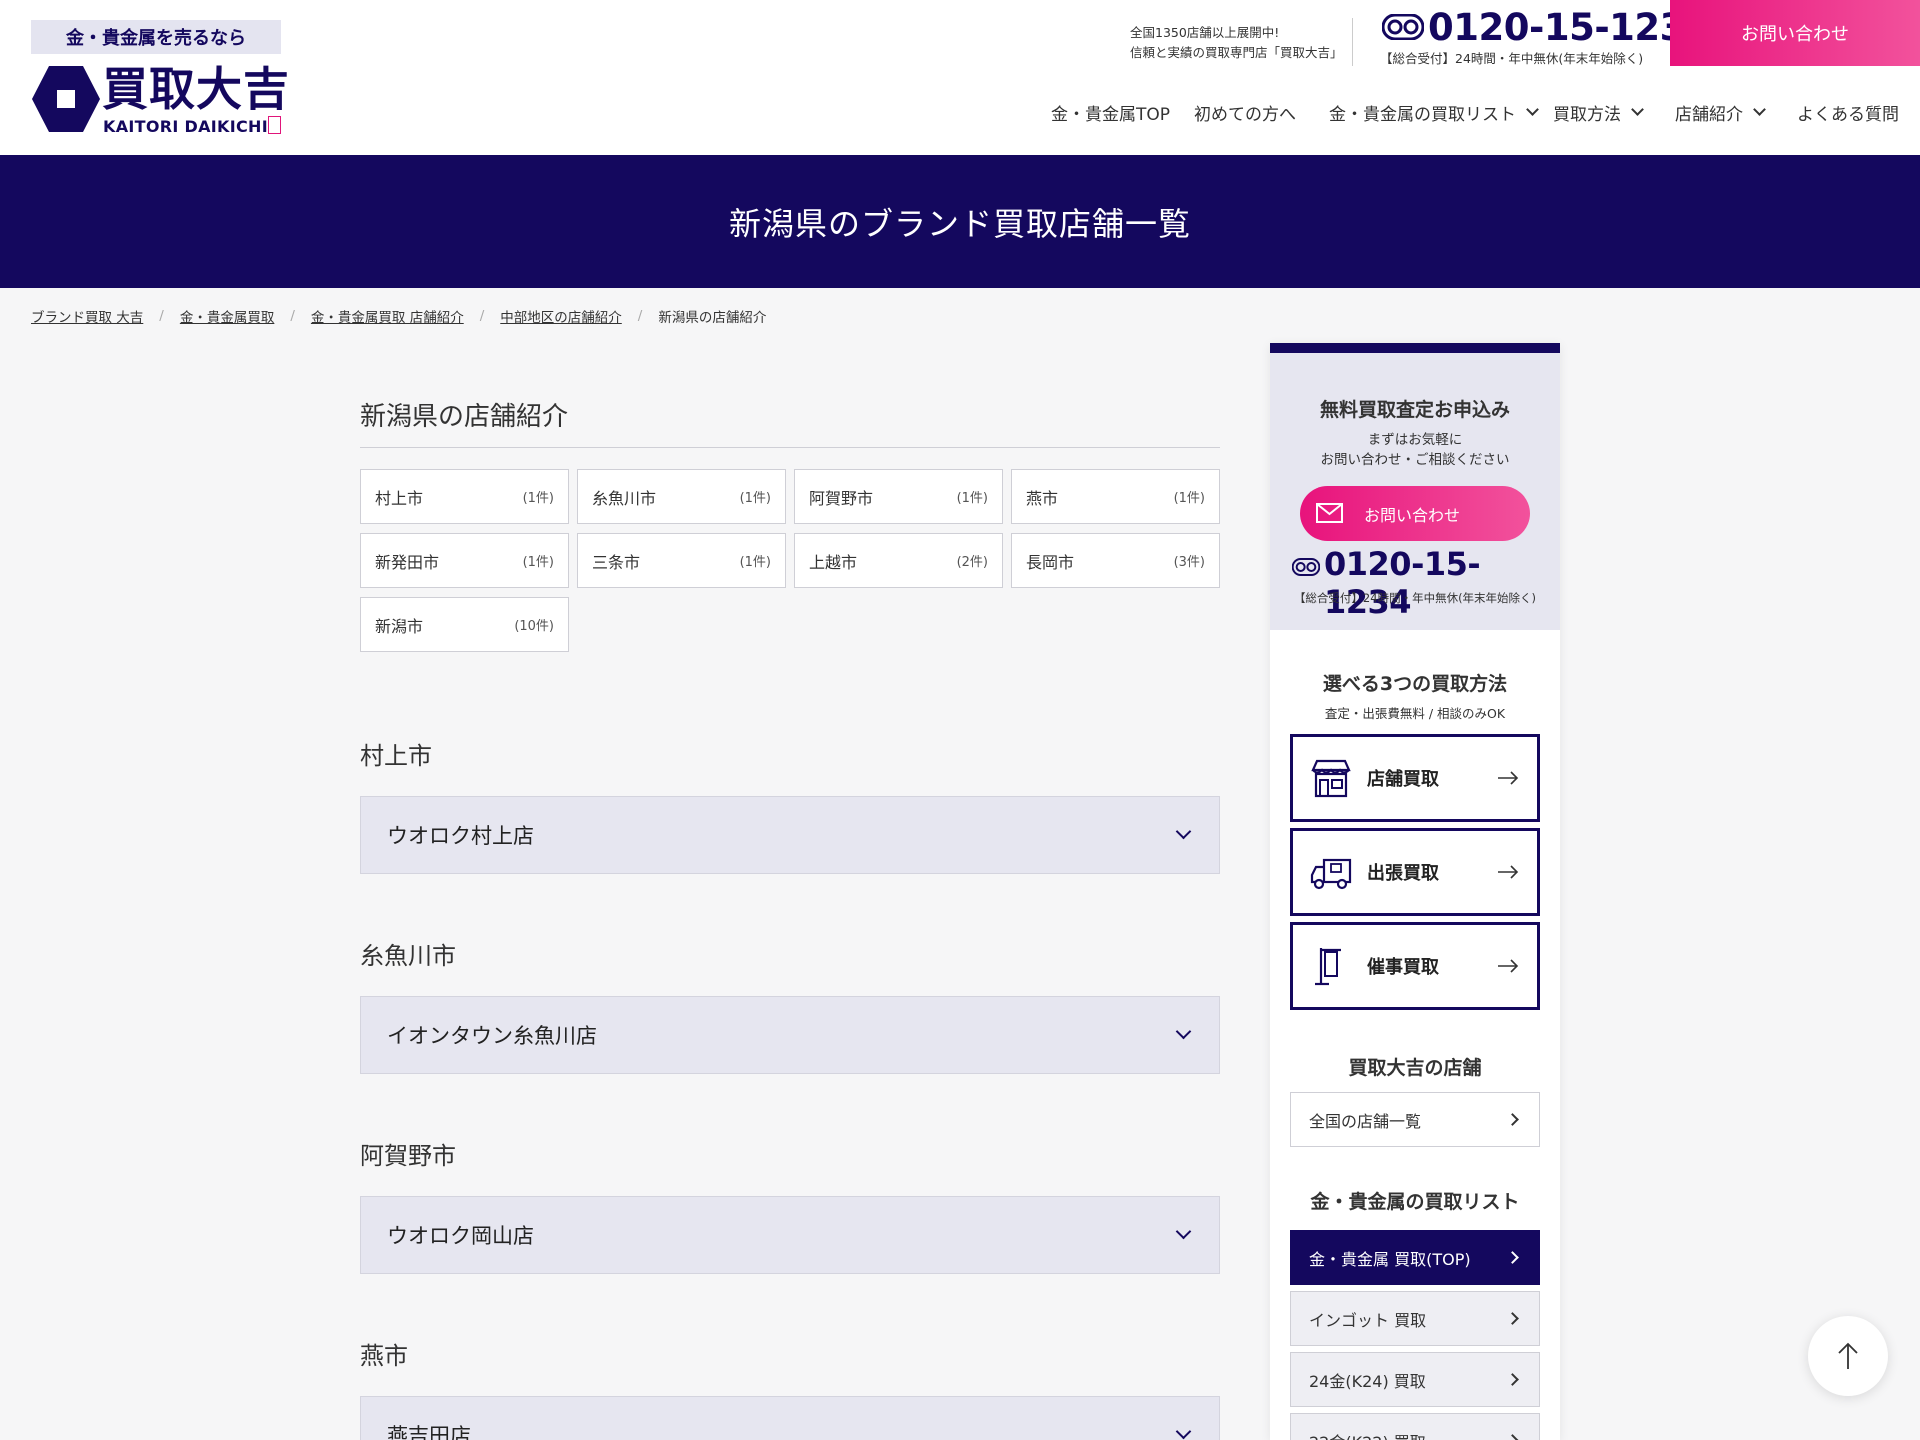 The height and width of the screenshot is (1440, 1920). Describe the element at coordinates (1115, 496) in the screenshot. I see `city-link: 燕市 (1件)` at that location.